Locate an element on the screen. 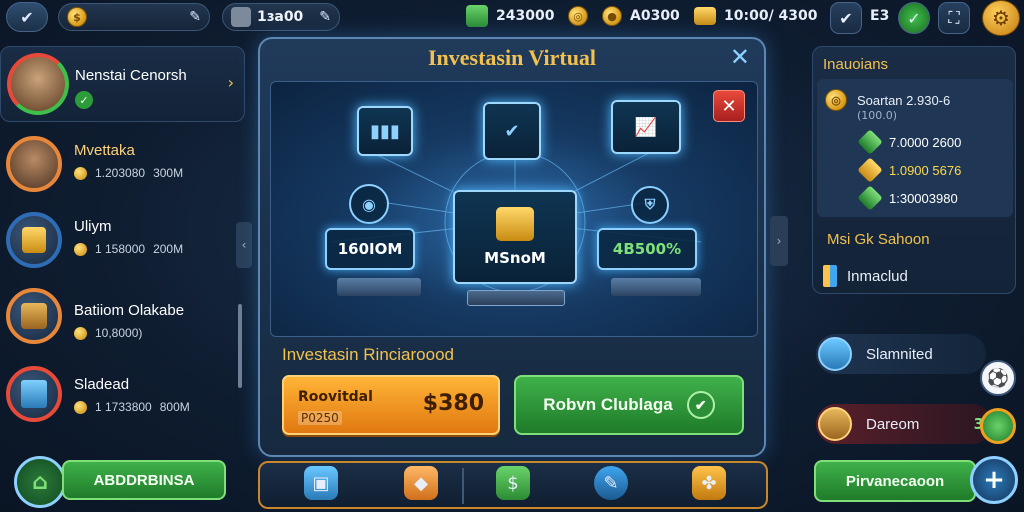 The image size is (1024, 512). fullscreen-icon: ⛶ is located at coordinates (954, 17).